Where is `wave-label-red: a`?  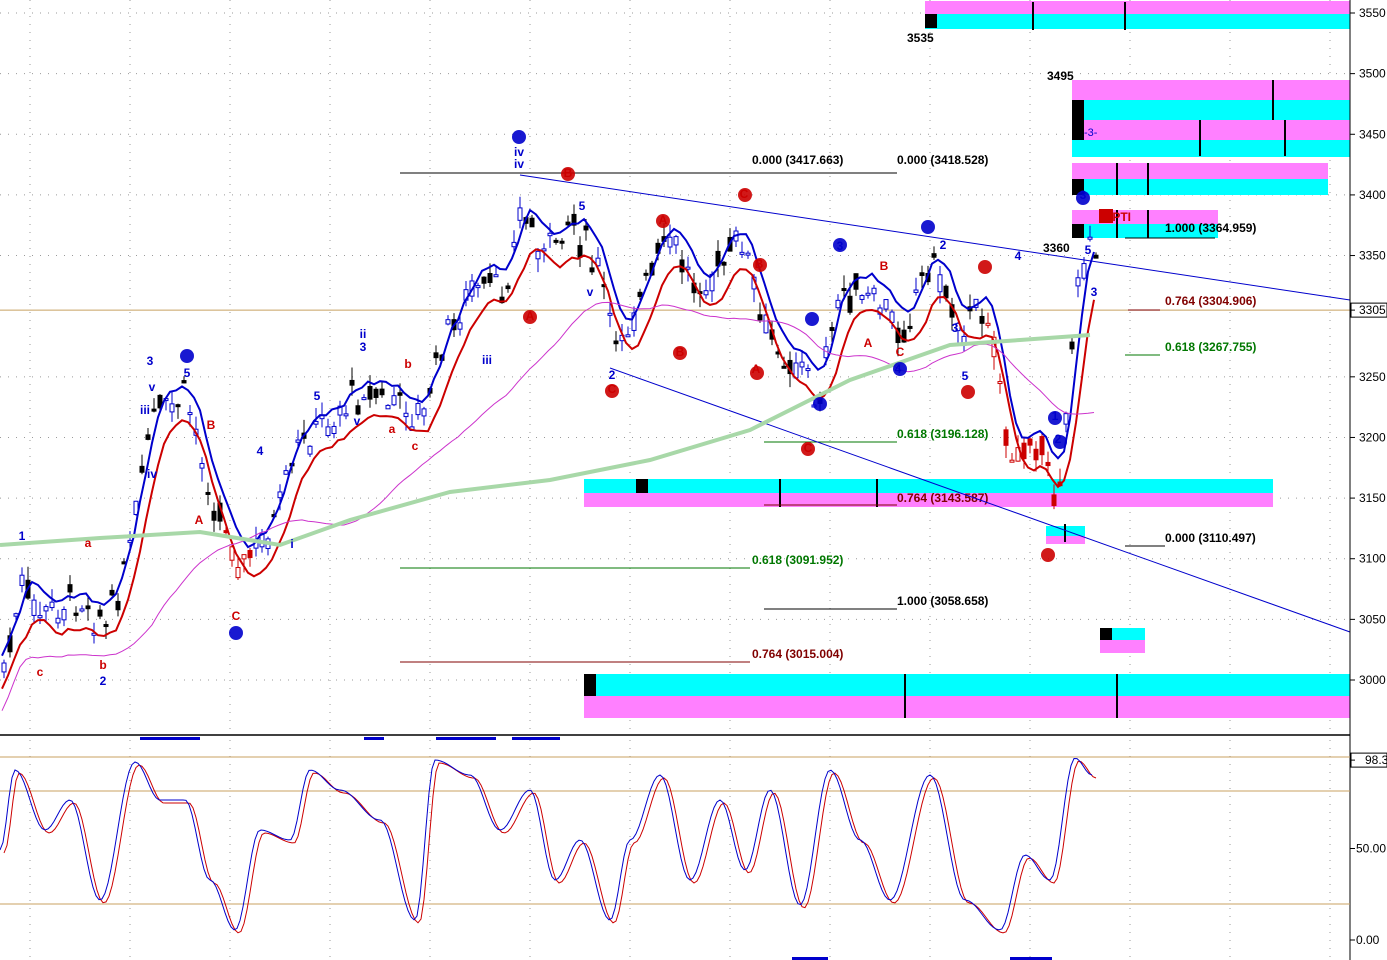 wave-label-red: a is located at coordinates (88, 543).